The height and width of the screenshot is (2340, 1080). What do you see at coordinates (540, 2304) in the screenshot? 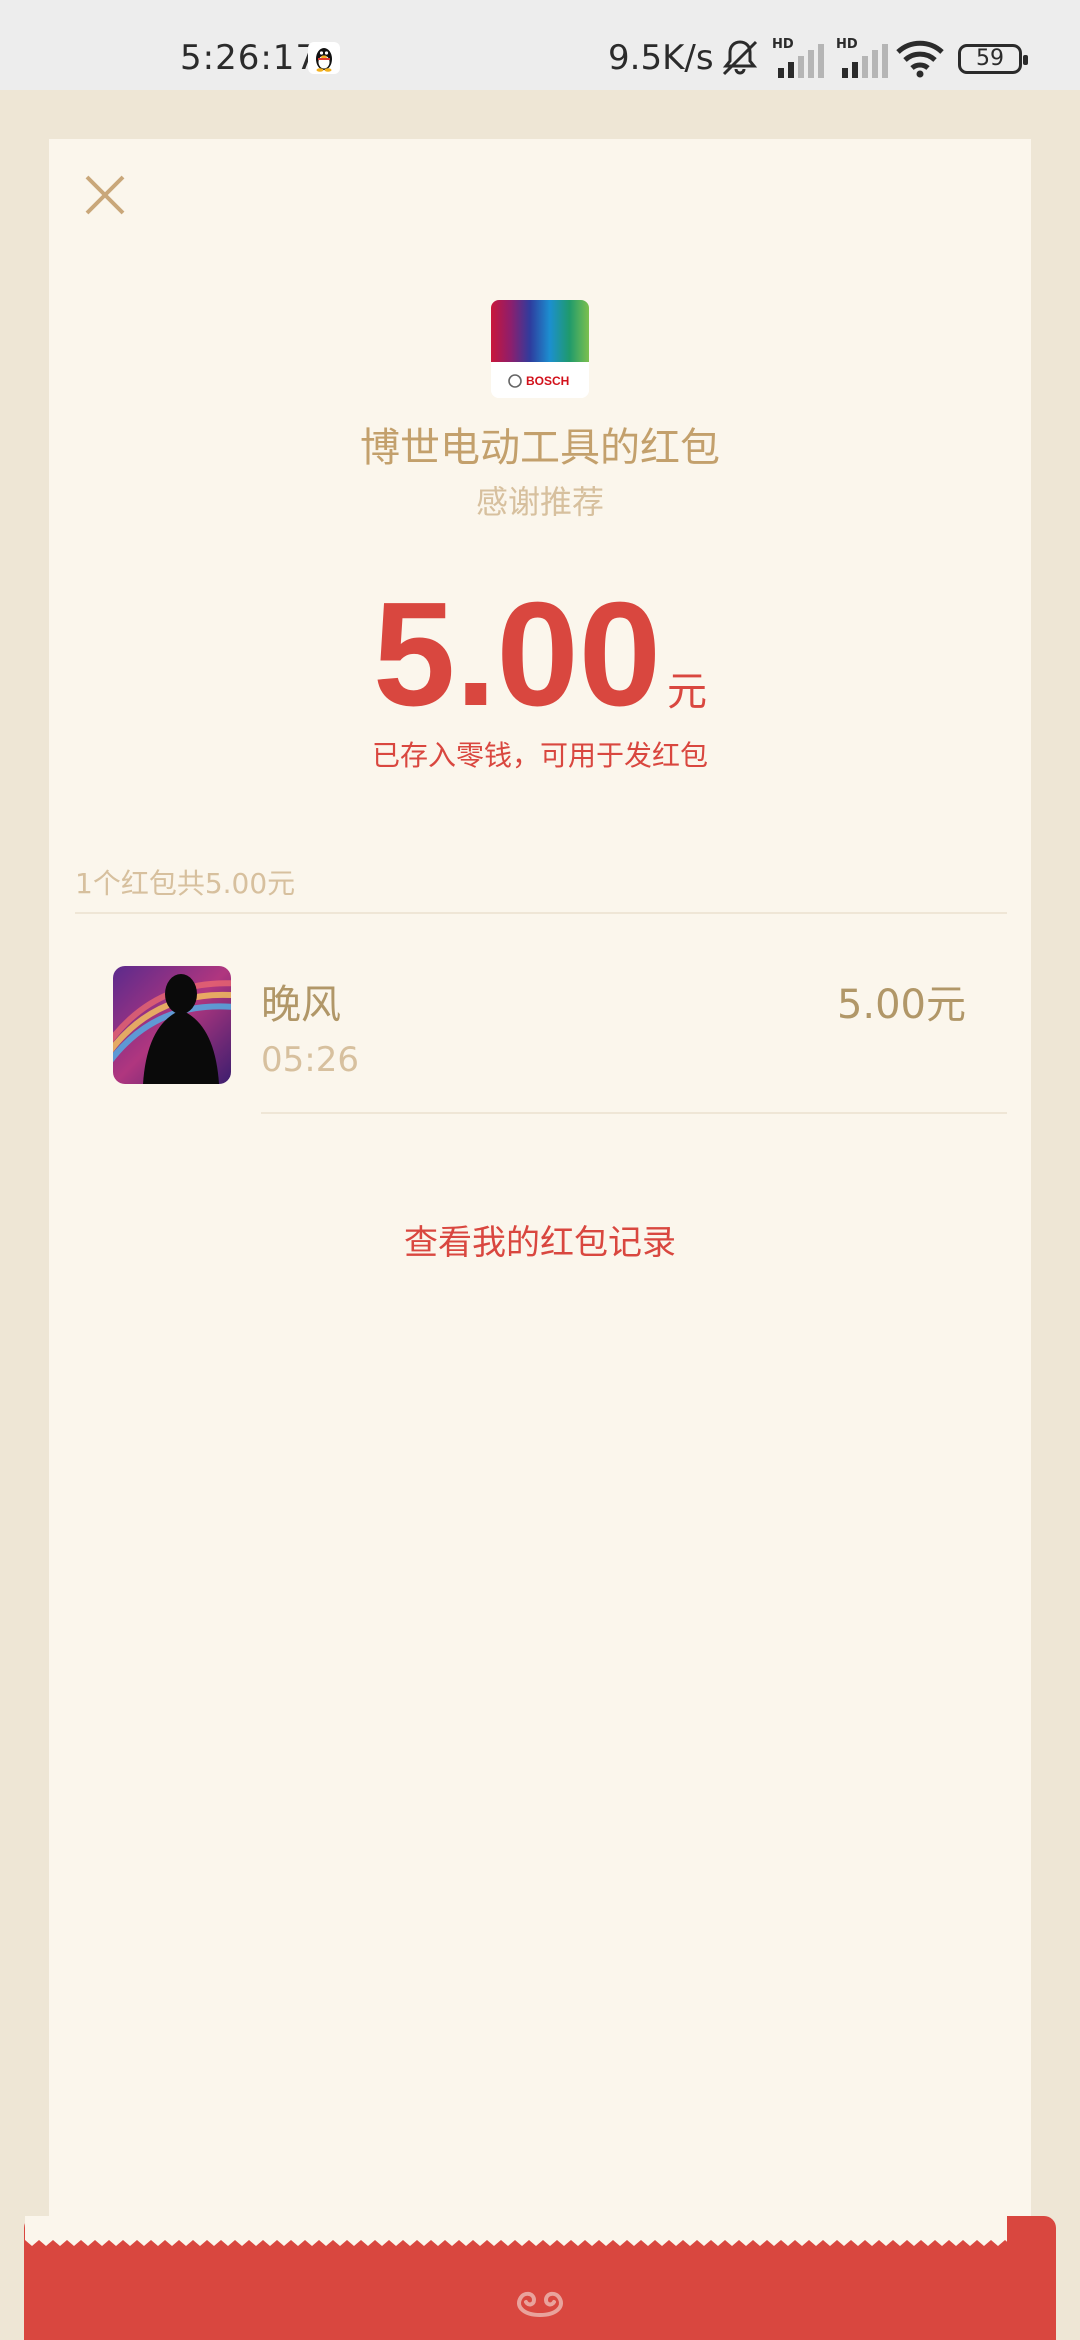
I see `auspicious-cloud-icon` at bounding box center [540, 2304].